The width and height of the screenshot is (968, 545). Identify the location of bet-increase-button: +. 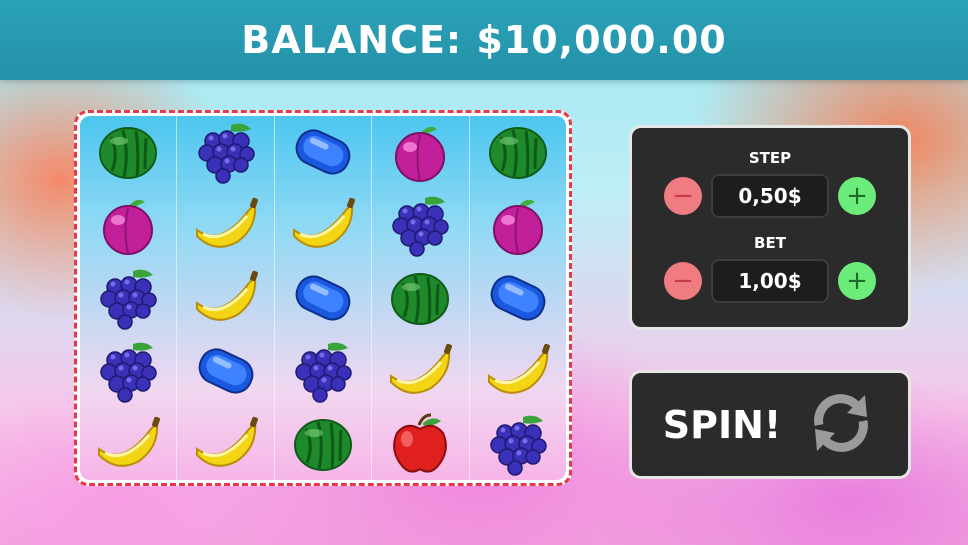
(857, 281).